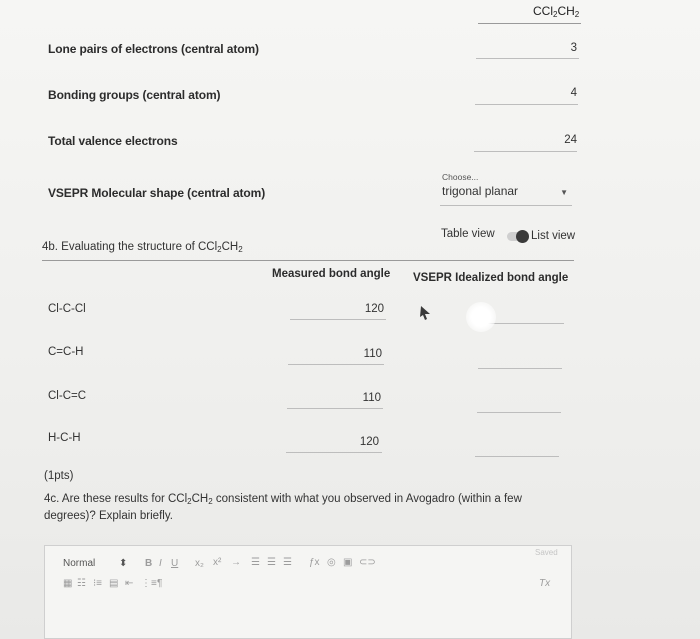 This screenshot has height=639, width=700. I want to click on saved-status: Saved, so click(546, 552).